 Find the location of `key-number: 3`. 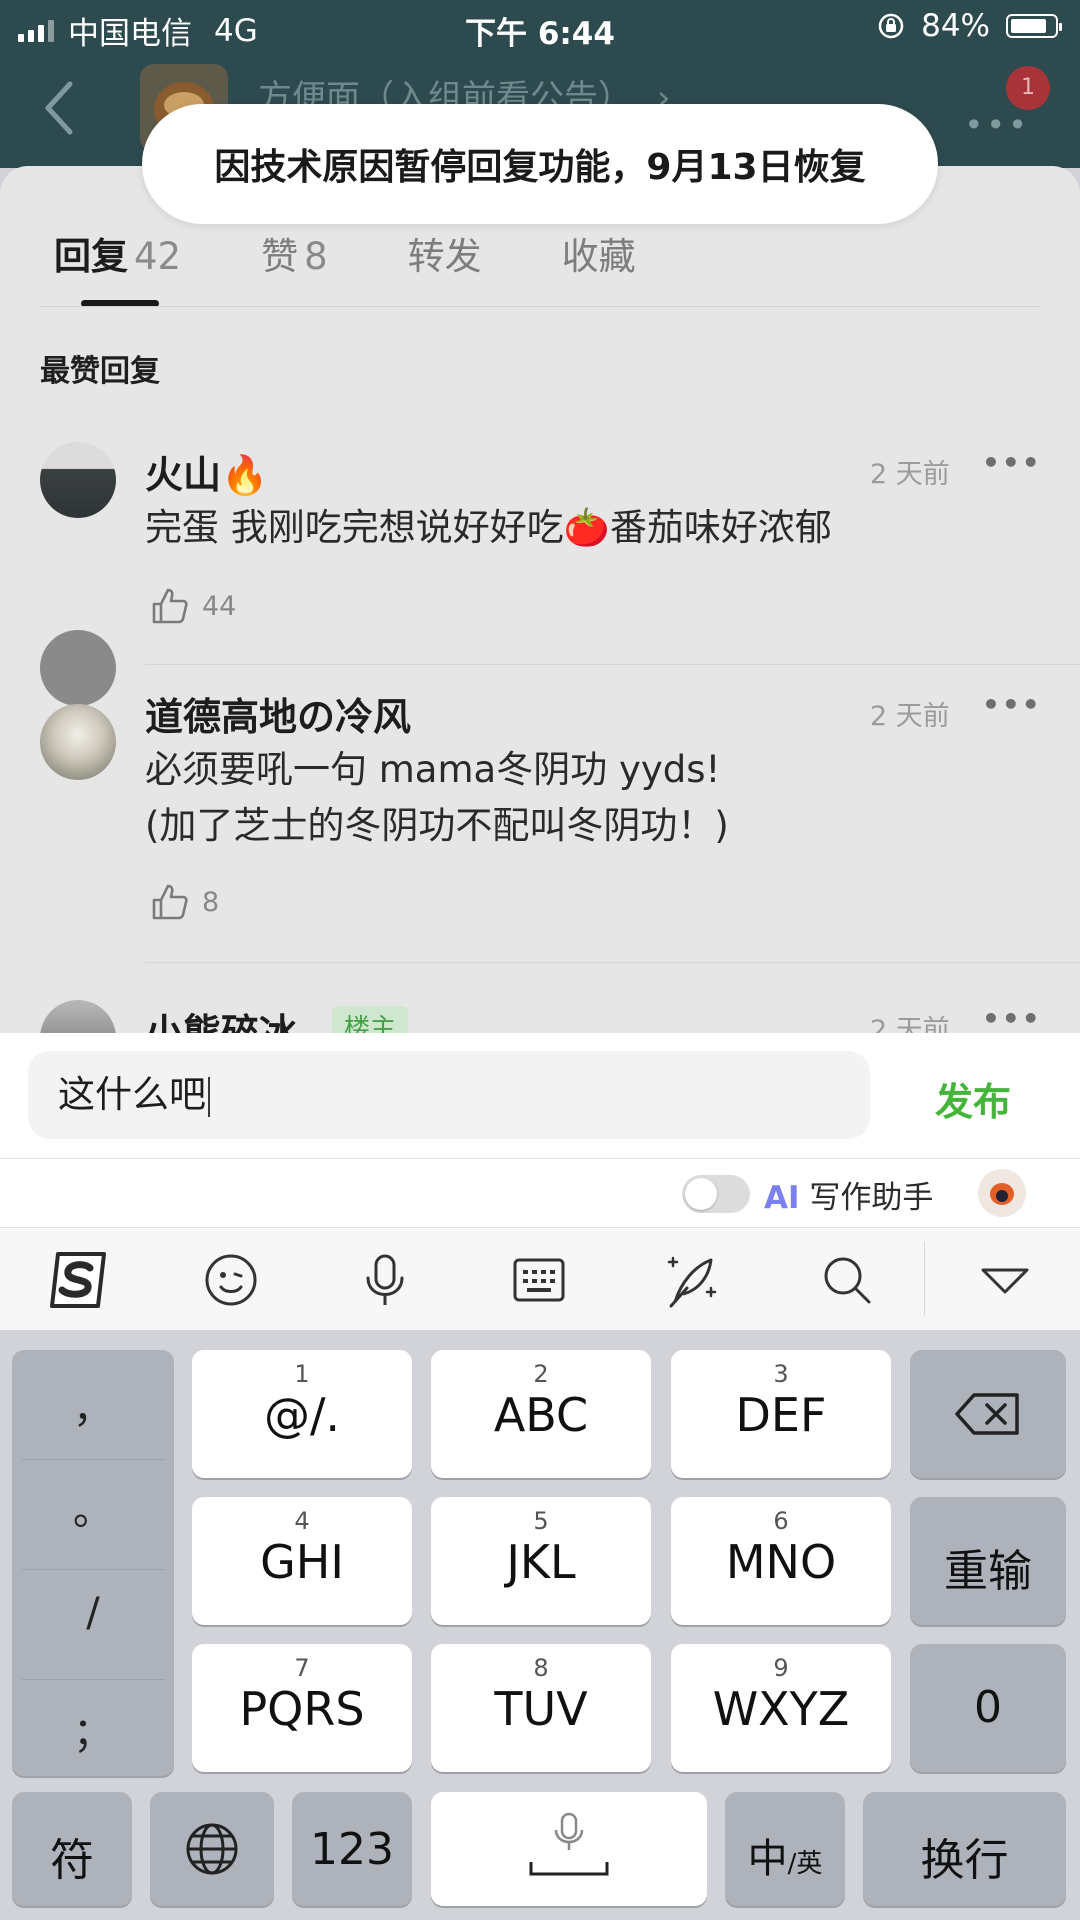

key-number: 3 is located at coordinates (781, 1374).